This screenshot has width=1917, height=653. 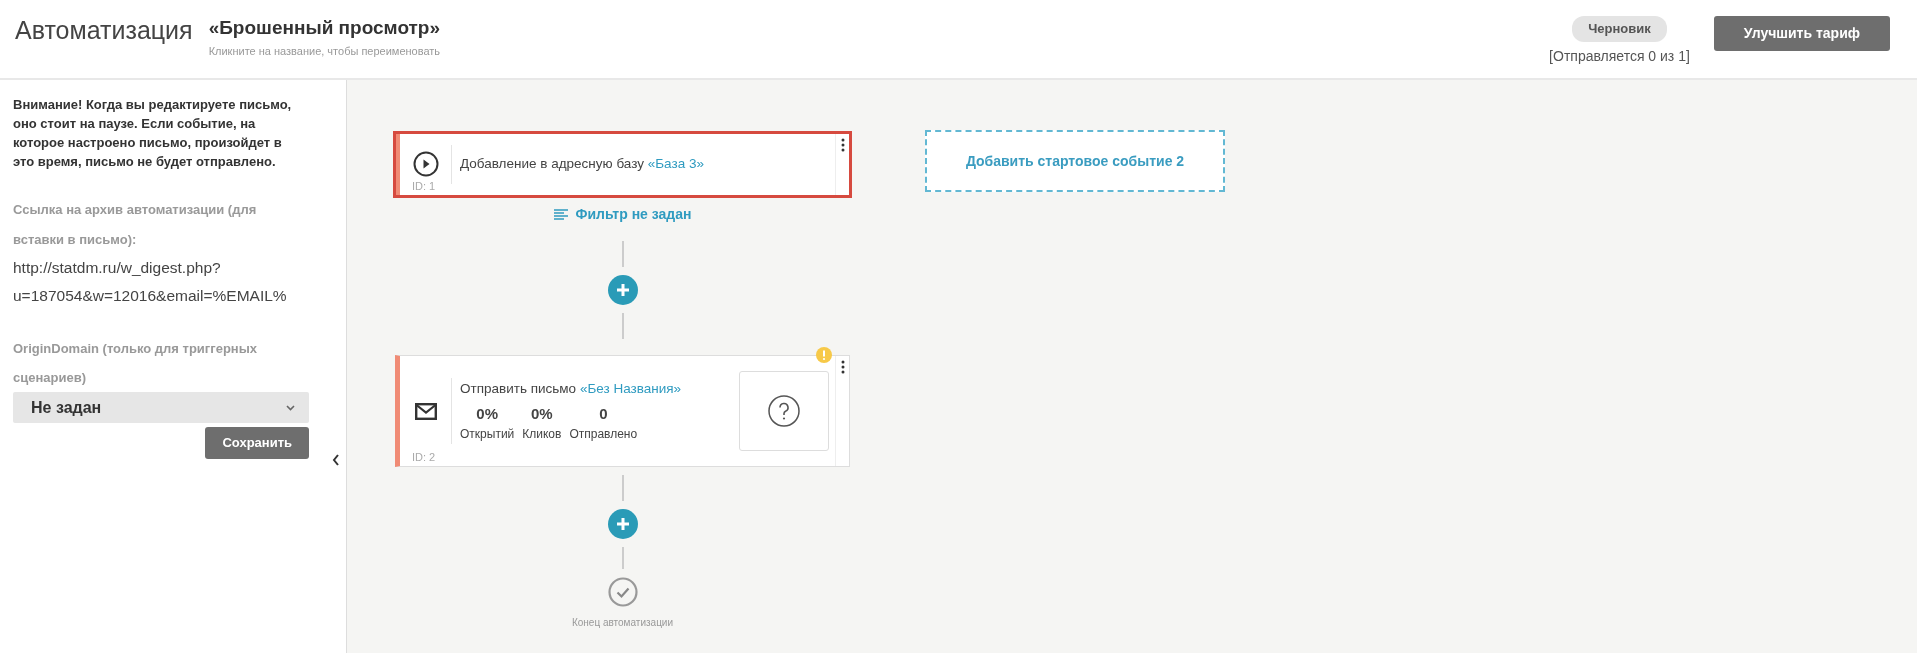 What do you see at coordinates (1619, 56) in the screenshot?
I see `sending-status: [Отправляется 0 из 1]` at bounding box center [1619, 56].